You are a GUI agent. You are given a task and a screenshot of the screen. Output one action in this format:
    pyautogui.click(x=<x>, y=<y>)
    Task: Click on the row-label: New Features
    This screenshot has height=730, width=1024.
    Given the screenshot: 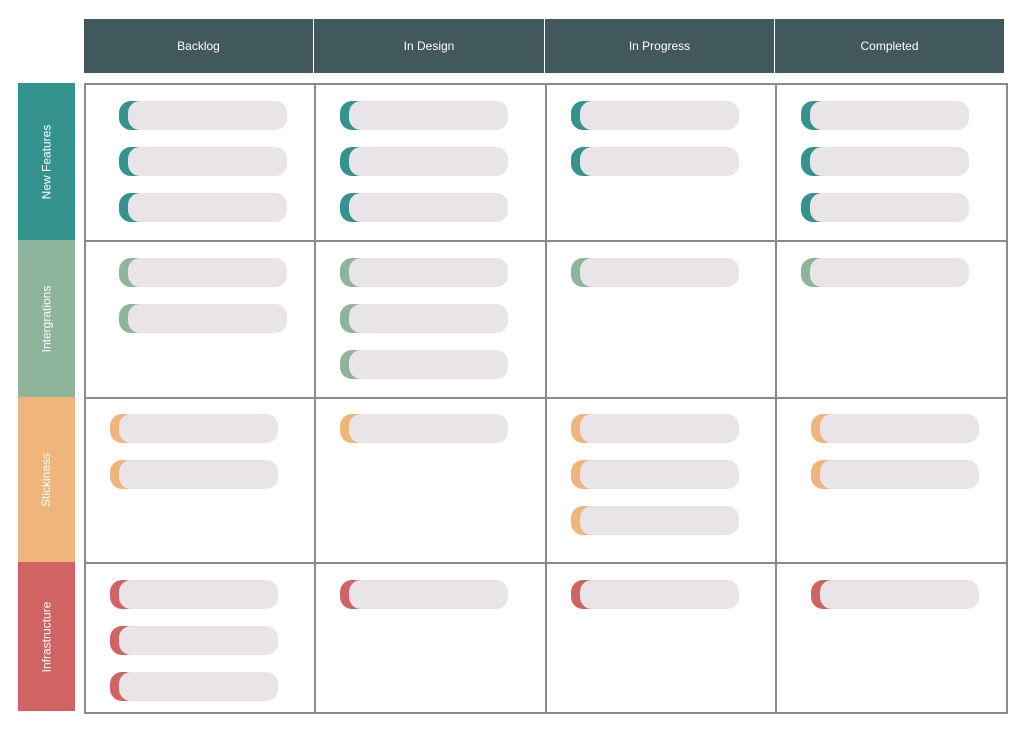 What is the action you would take?
    pyautogui.click(x=46, y=161)
    